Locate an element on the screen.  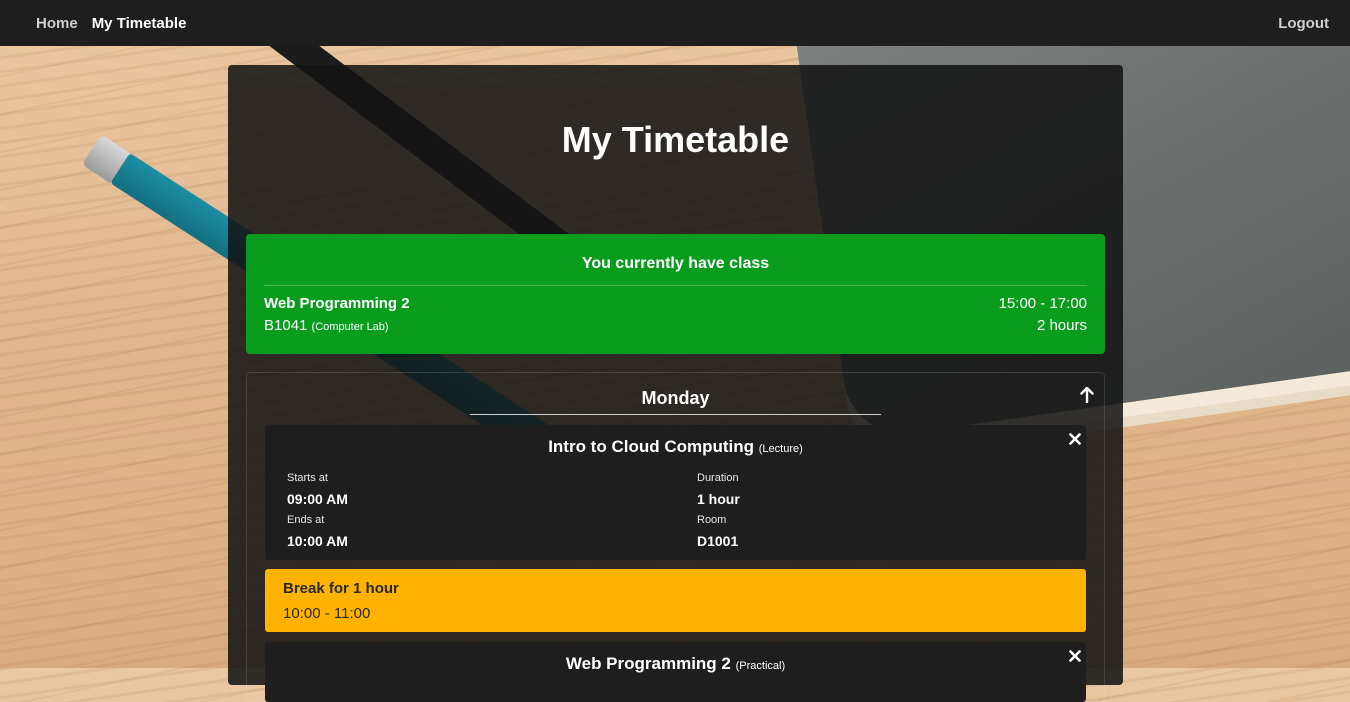
class-title: Intro to Cloud Computing (Lecture) is located at coordinates (675, 448).